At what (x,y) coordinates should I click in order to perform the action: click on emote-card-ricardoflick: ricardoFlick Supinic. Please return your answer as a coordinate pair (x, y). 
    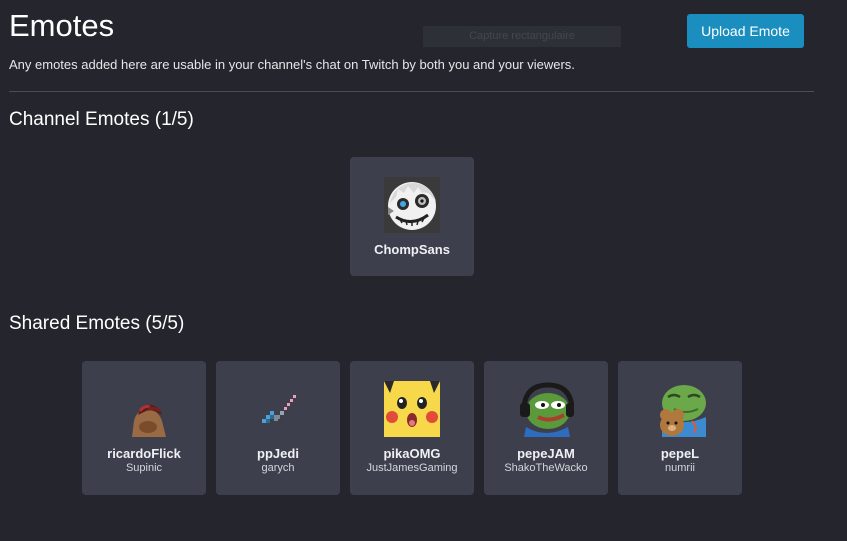
    Looking at the image, I should click on (144, 428).